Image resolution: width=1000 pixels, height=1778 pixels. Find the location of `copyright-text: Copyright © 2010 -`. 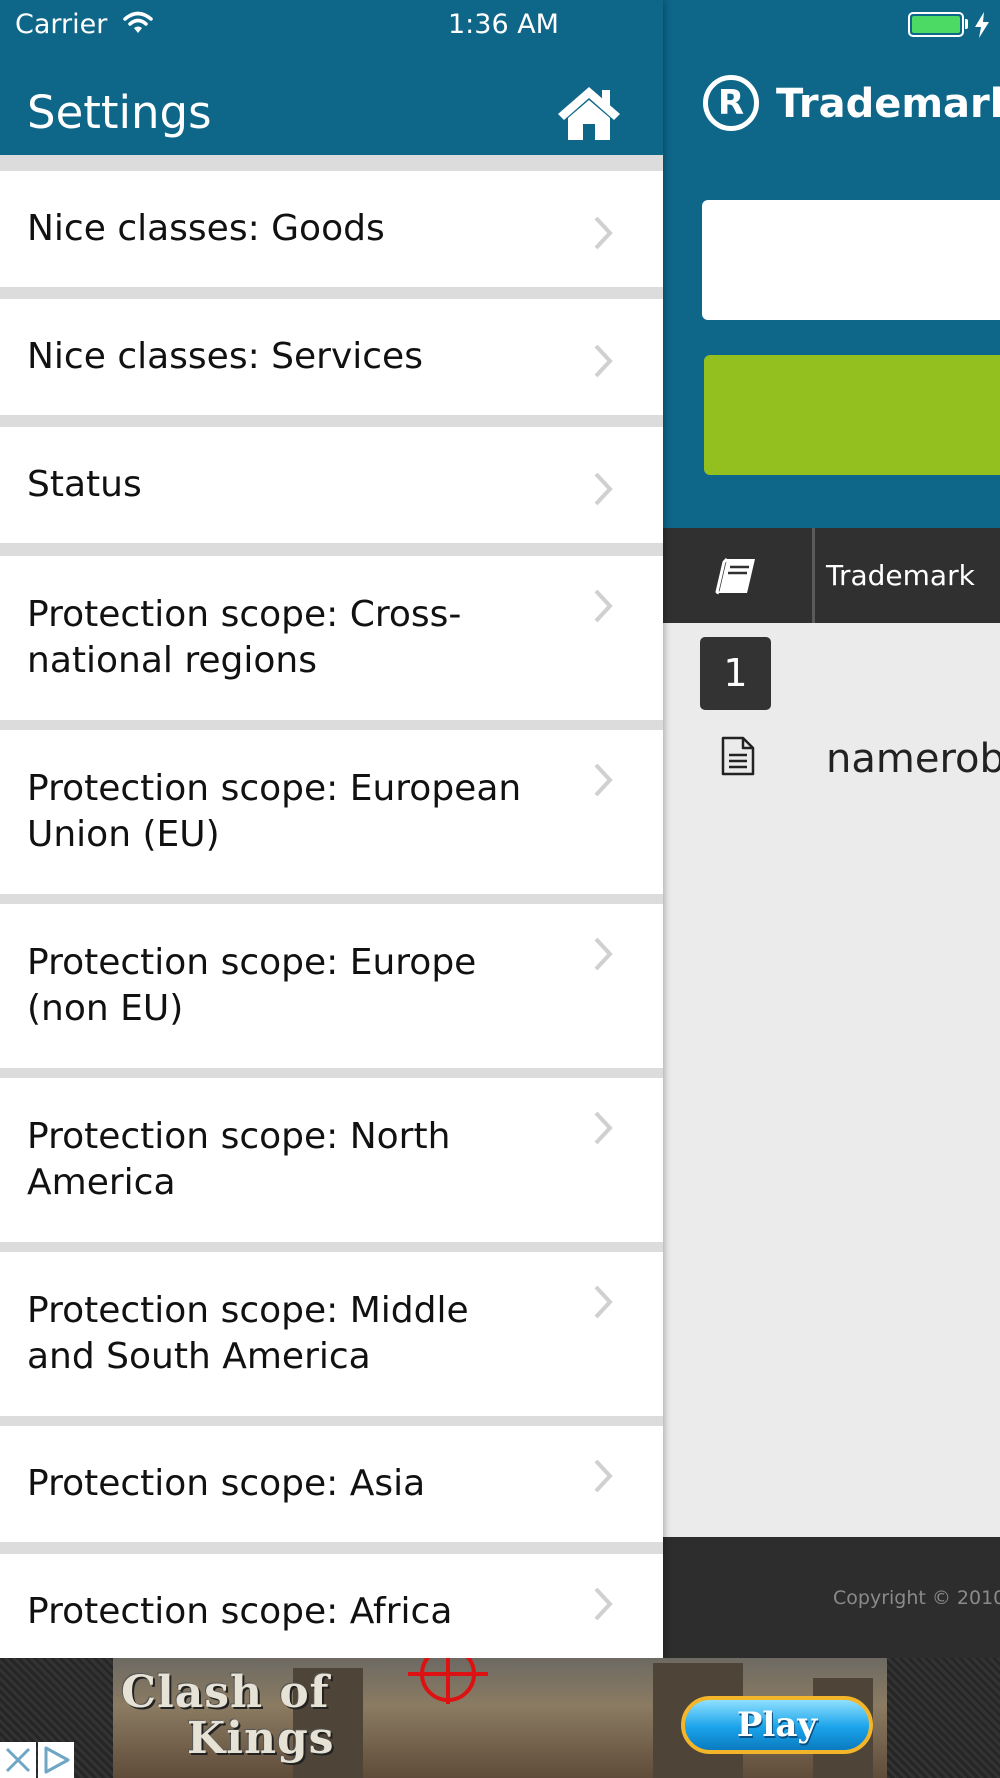

copyright-text: Copyright © 2010 - is located at coordinates (916, 1598).